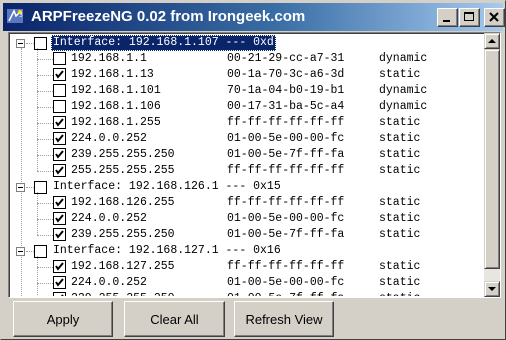 The image size is (506, 340). What do you see at coordinates (16, 17) in the screenshot?
I see `app-icon: 3` at bounding box center [16, 17].